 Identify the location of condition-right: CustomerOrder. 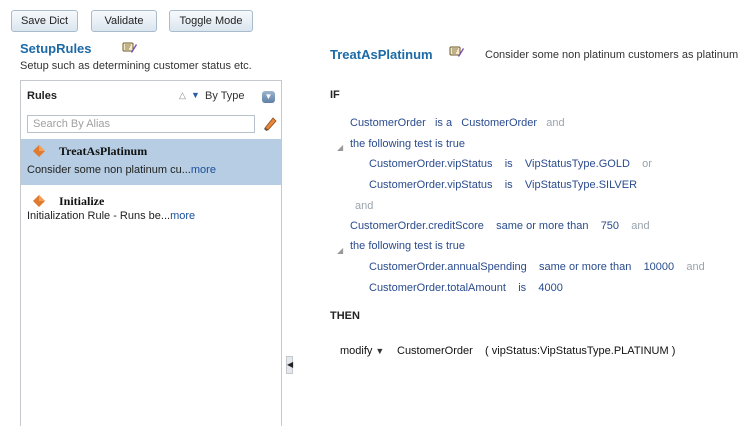
(499, 123).